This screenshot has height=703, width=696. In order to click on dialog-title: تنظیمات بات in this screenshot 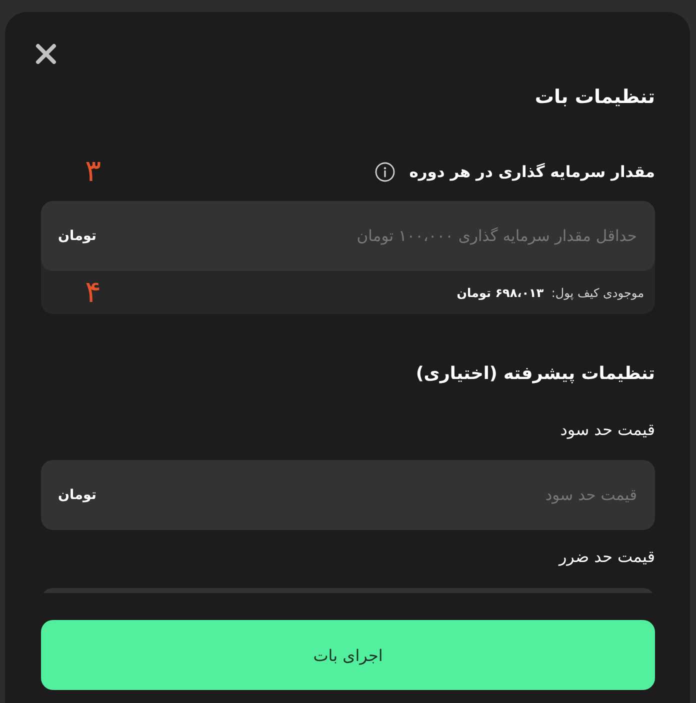, I will do `click(594, 97)`.